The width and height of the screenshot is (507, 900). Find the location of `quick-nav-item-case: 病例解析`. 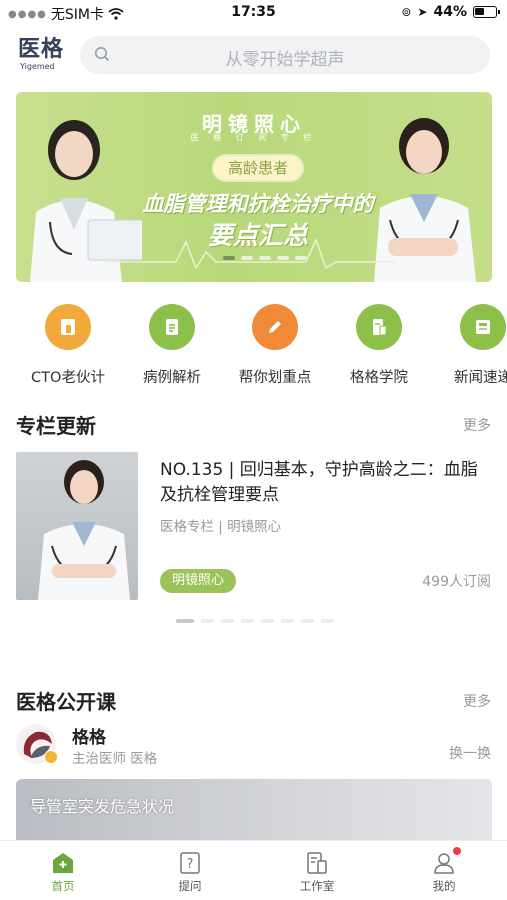

quick-nav-item-case: 病例解析 is located at coordinates (172, 345).